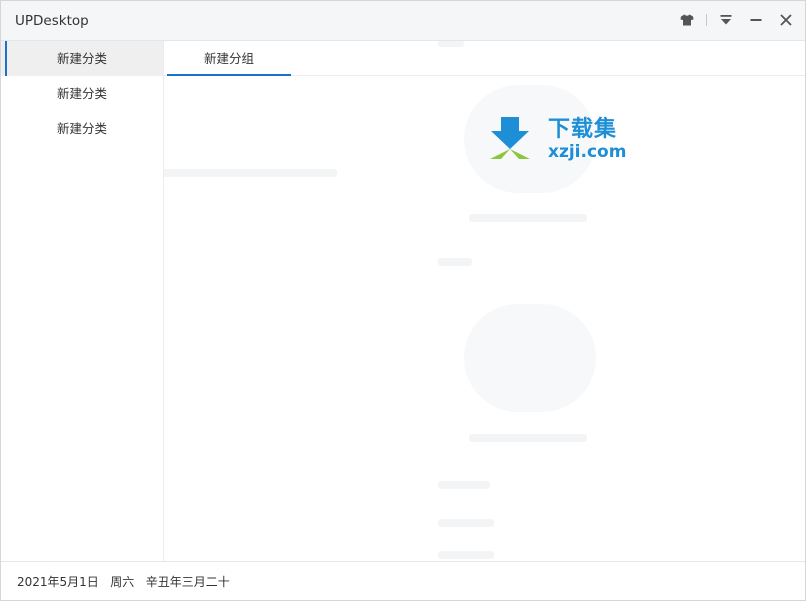 The image size is (806, 601). Describe the element at coordinates (403, 21) in the screenshot. I see `title-bar: UPDesktop` at that location.